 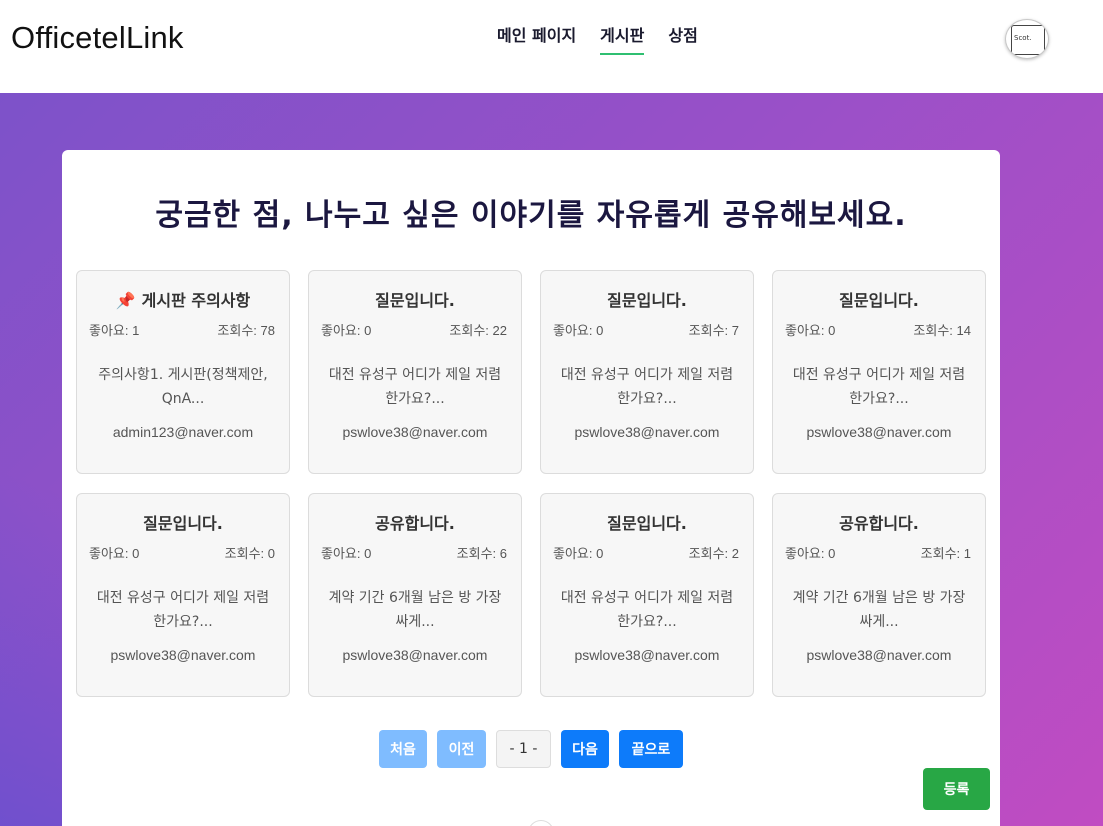 I want to click on user-avatar: Scot., so click(x=1027, y=39).